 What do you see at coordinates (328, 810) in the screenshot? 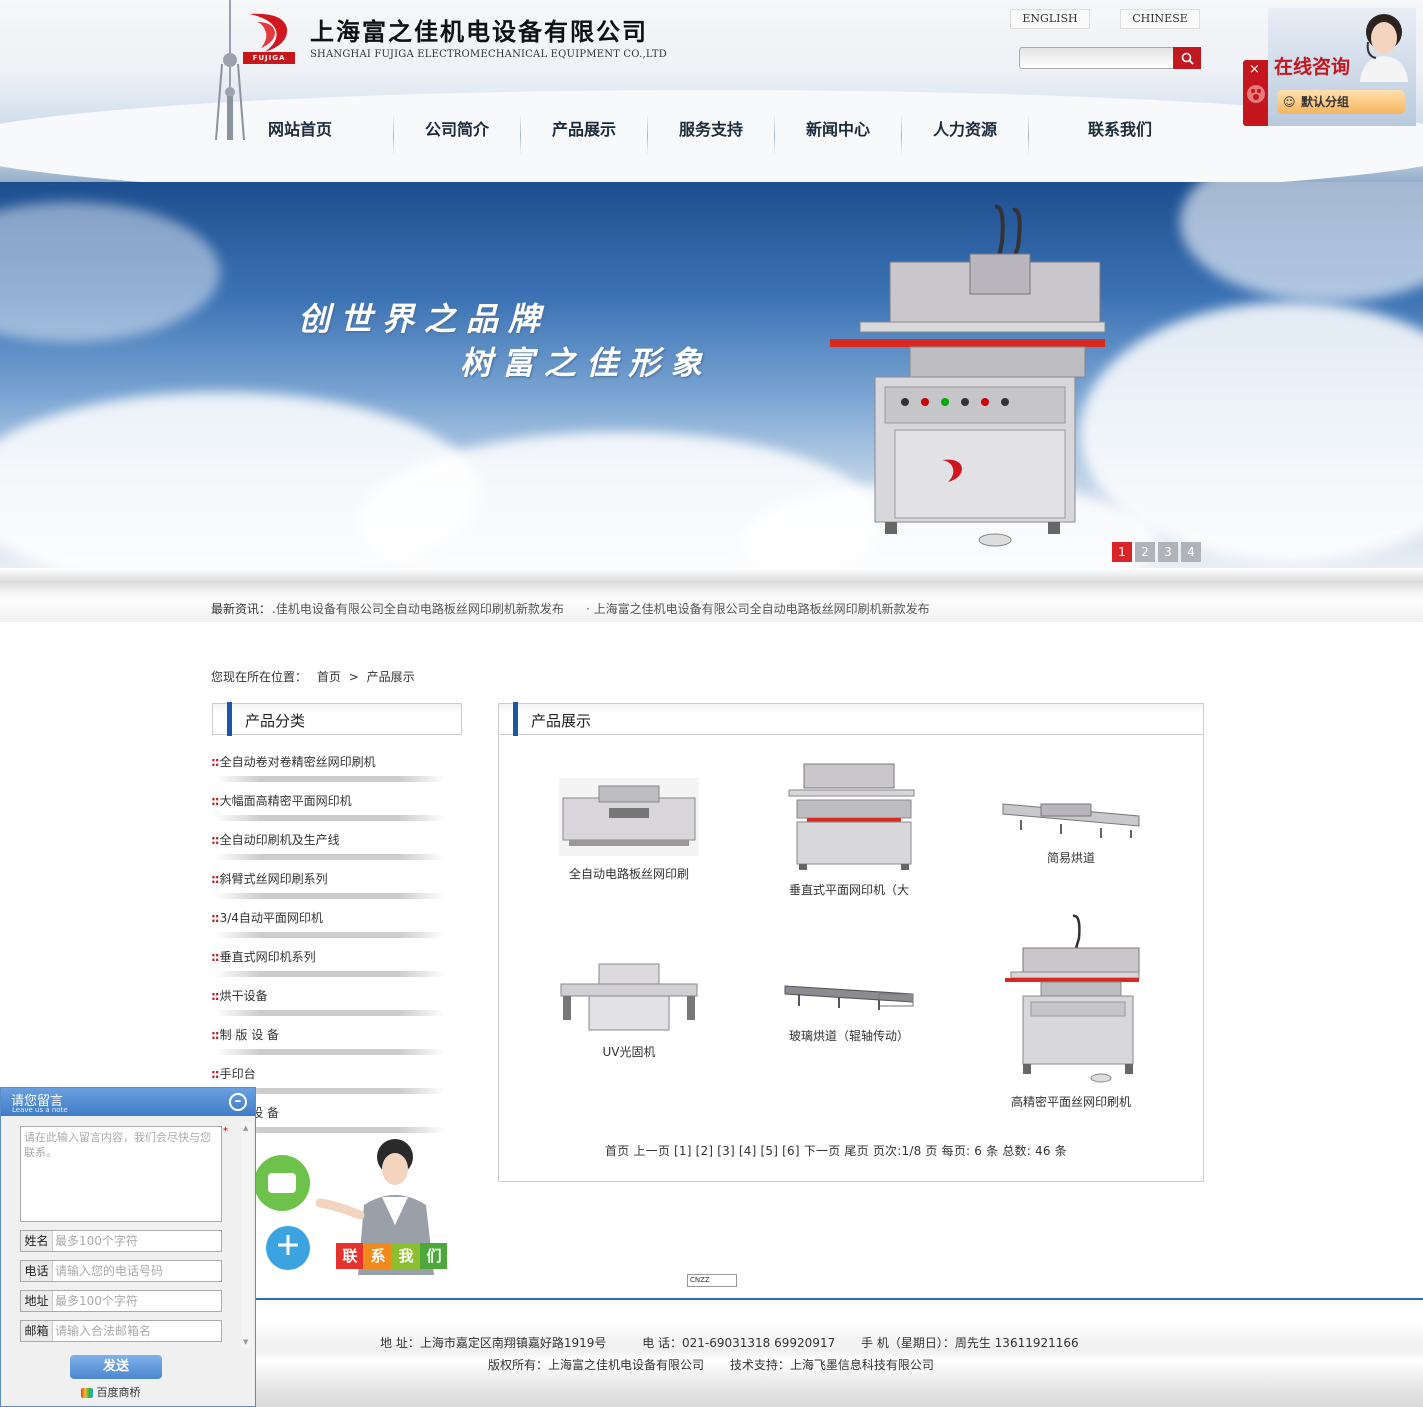
I see `category-item: ::大幅面高精密平面网印机` at bounding box center [328, 810].